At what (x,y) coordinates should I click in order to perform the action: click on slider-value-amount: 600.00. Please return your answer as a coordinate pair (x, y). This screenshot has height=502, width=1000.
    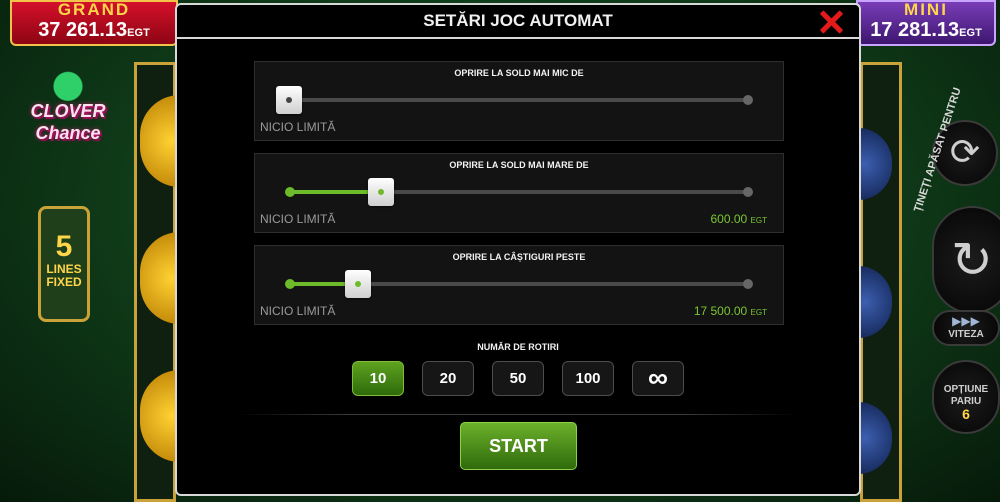
    Looking at the image, I should click on (729, 219).